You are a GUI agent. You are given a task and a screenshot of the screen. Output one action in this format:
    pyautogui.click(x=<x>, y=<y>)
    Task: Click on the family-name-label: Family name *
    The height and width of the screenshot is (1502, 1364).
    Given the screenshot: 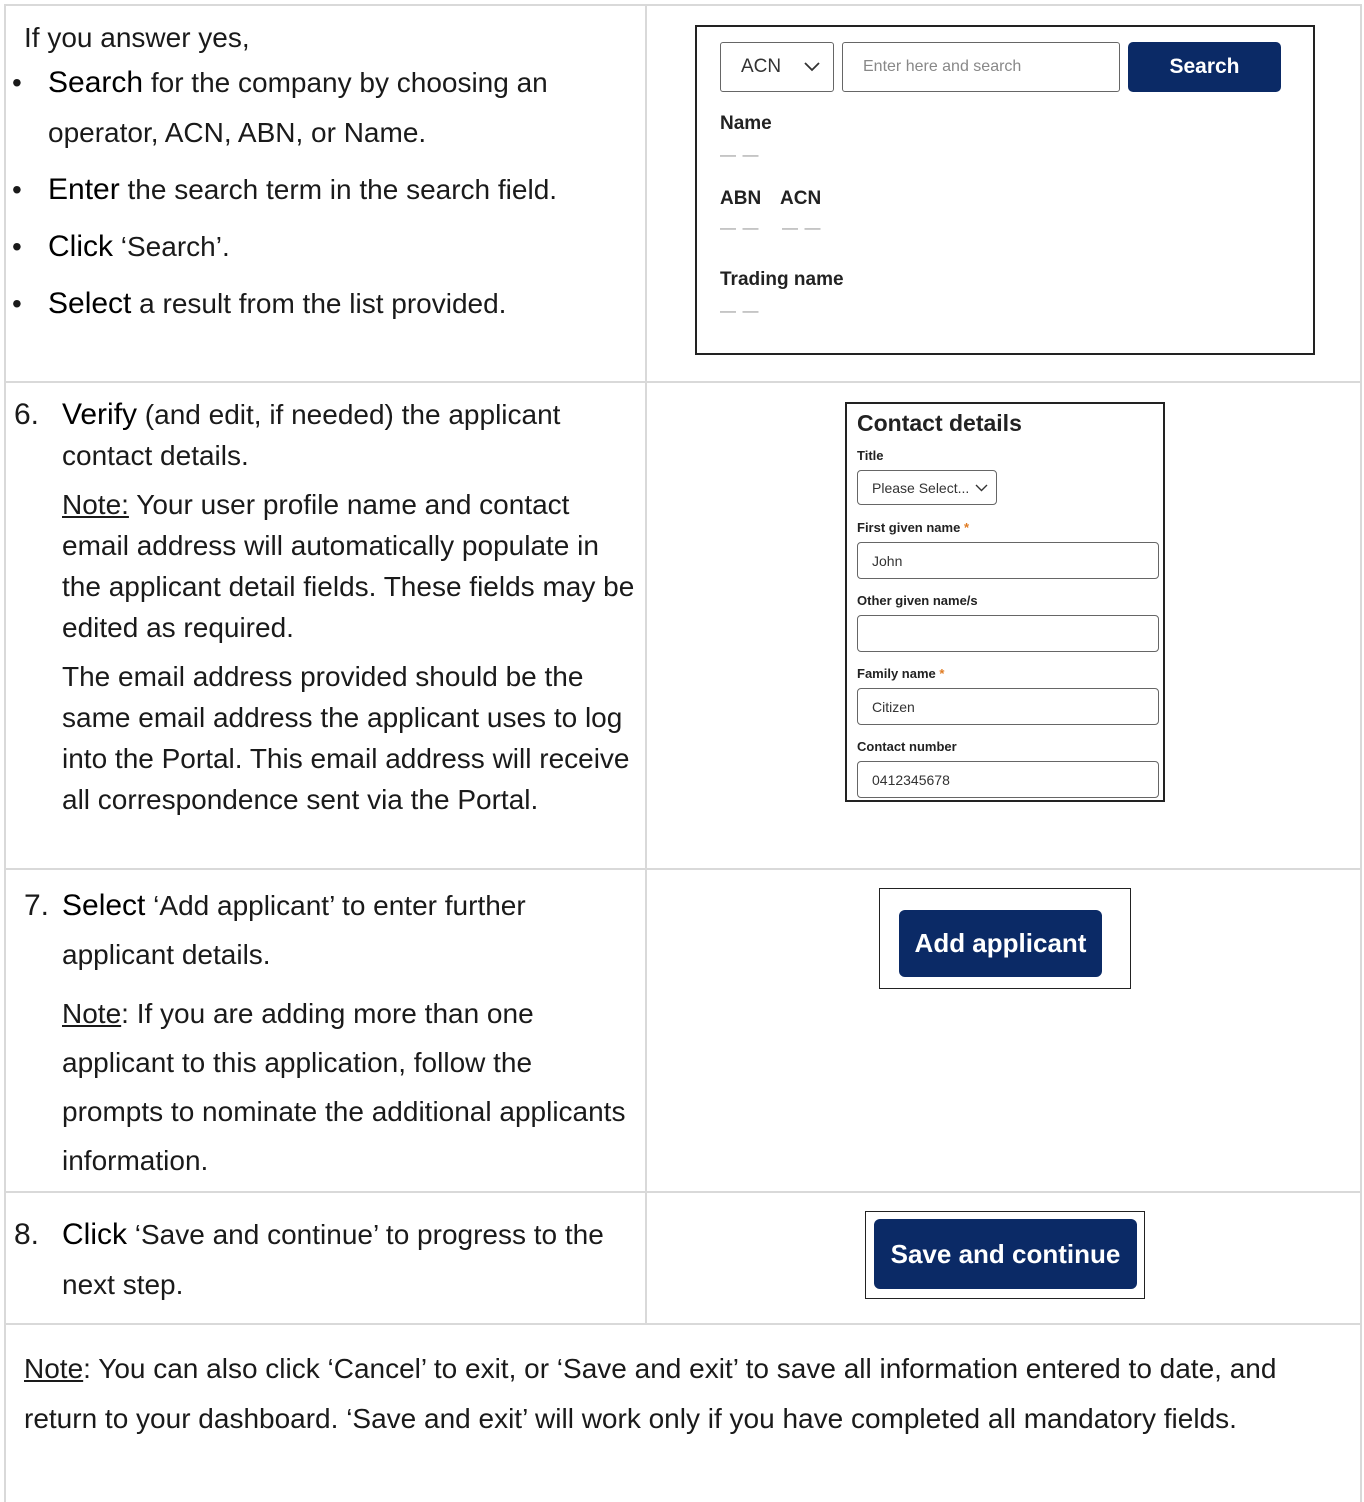 What is the action you would take?
    pyautogui.click(x=901, y=673)
    